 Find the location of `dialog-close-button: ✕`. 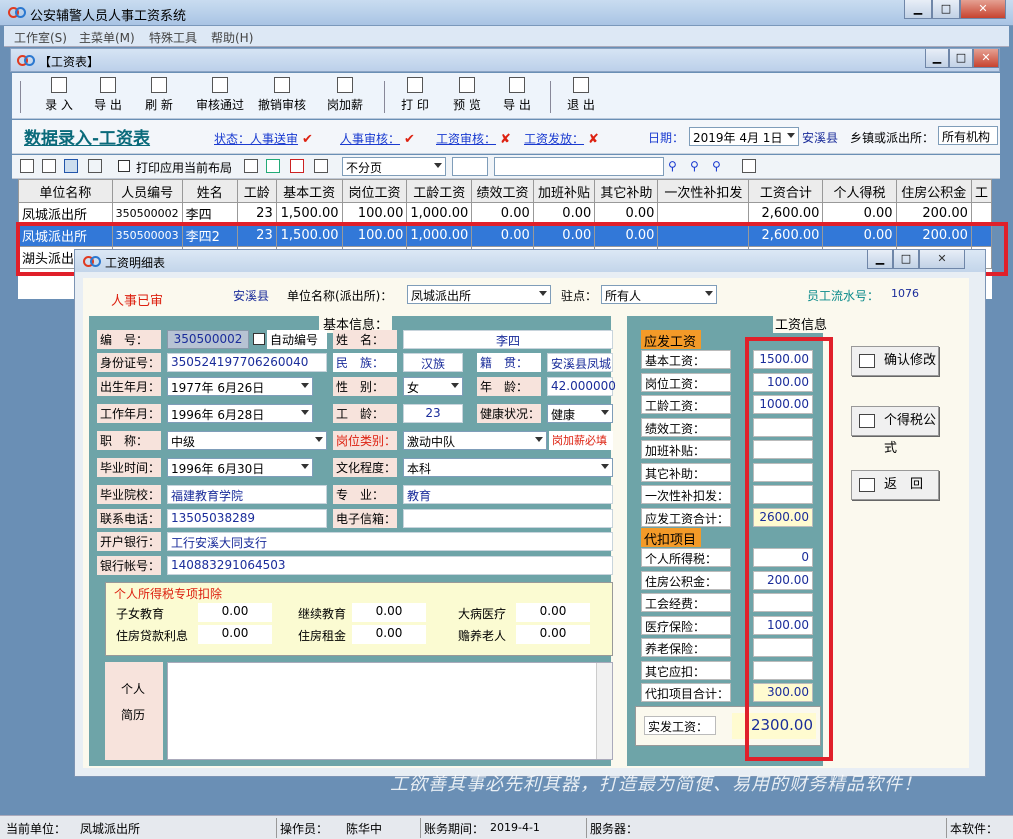

dialog-close-button: ✕ is located at coordinates (942, 259).